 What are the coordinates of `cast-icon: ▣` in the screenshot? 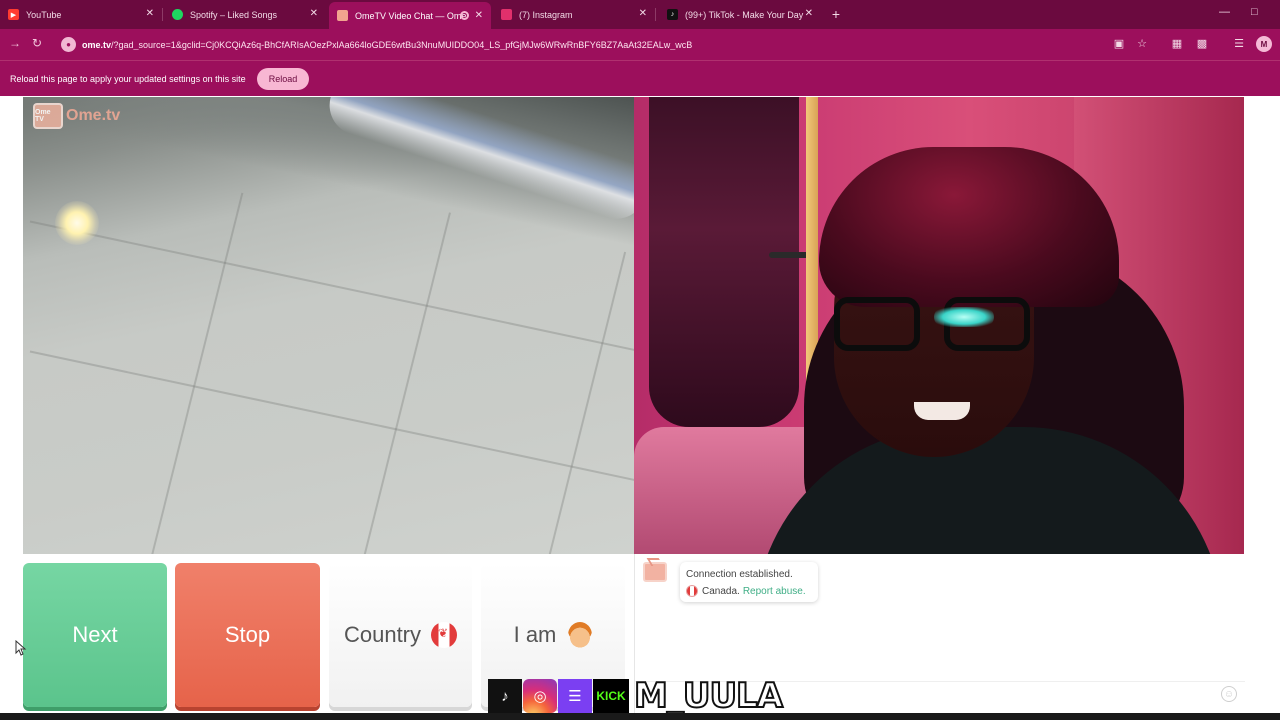 It's located at (1119, 43).